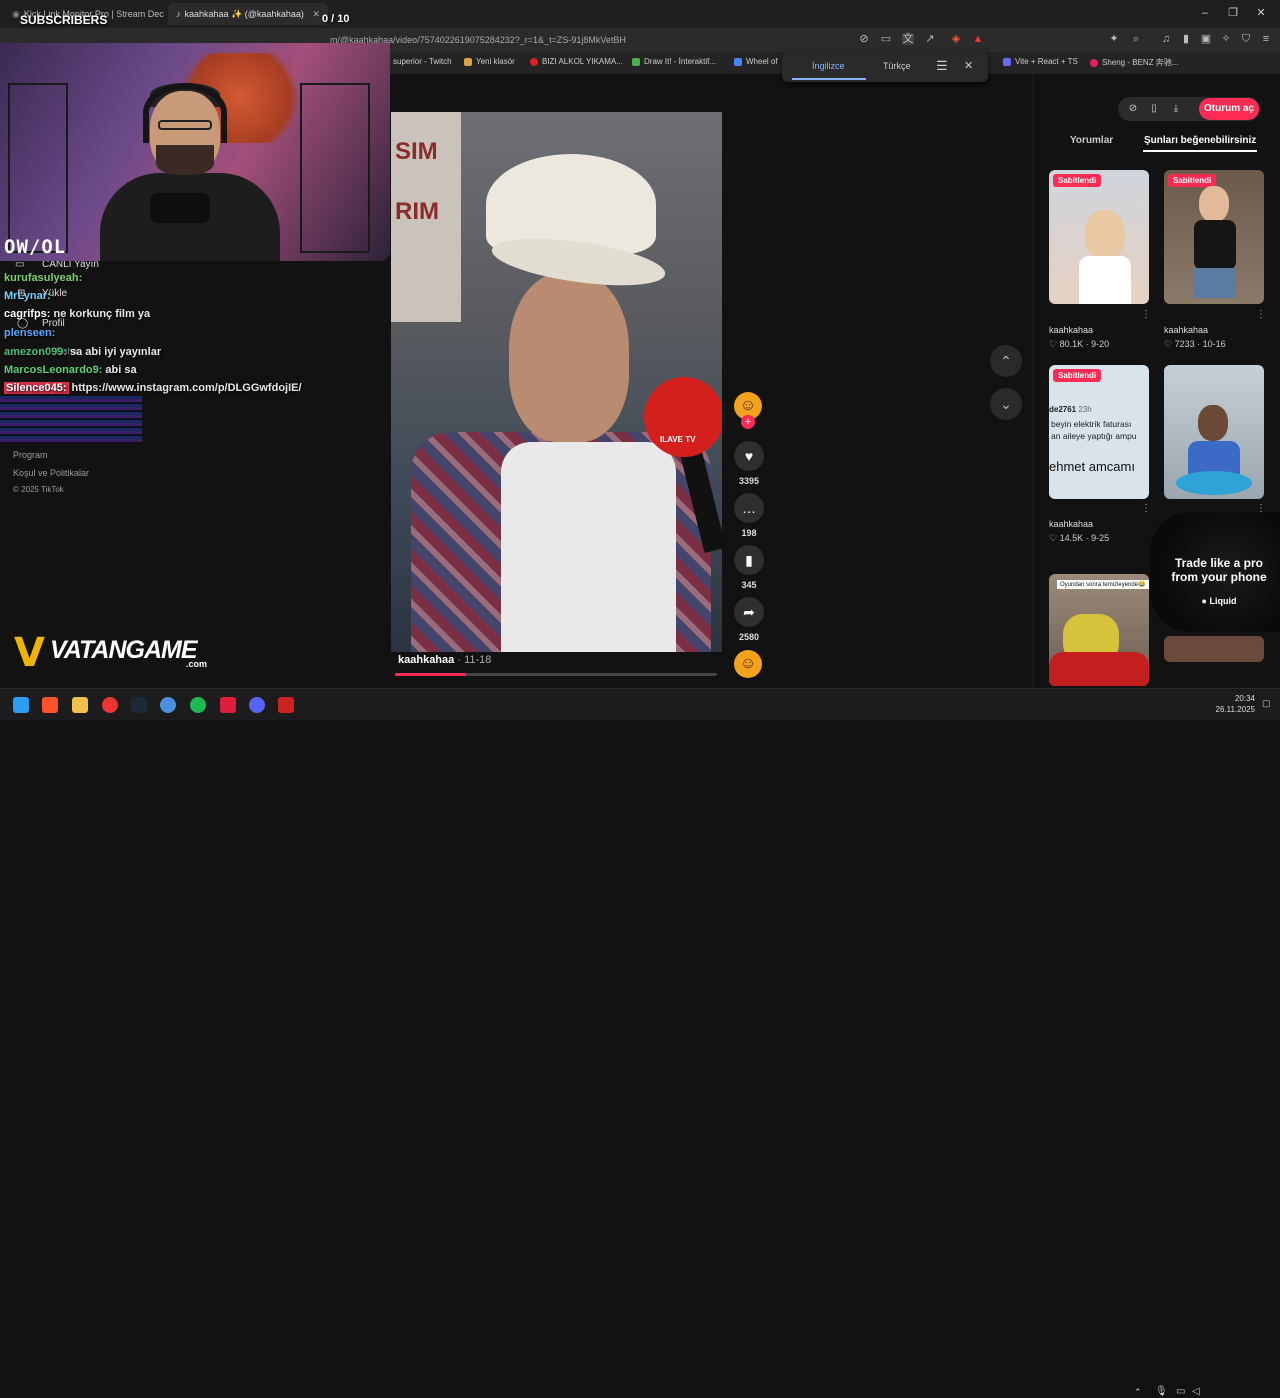  Describe the element at coordinates (956, 39) in the screenshot. I see `brave-shield-icon: ◈` at that location.